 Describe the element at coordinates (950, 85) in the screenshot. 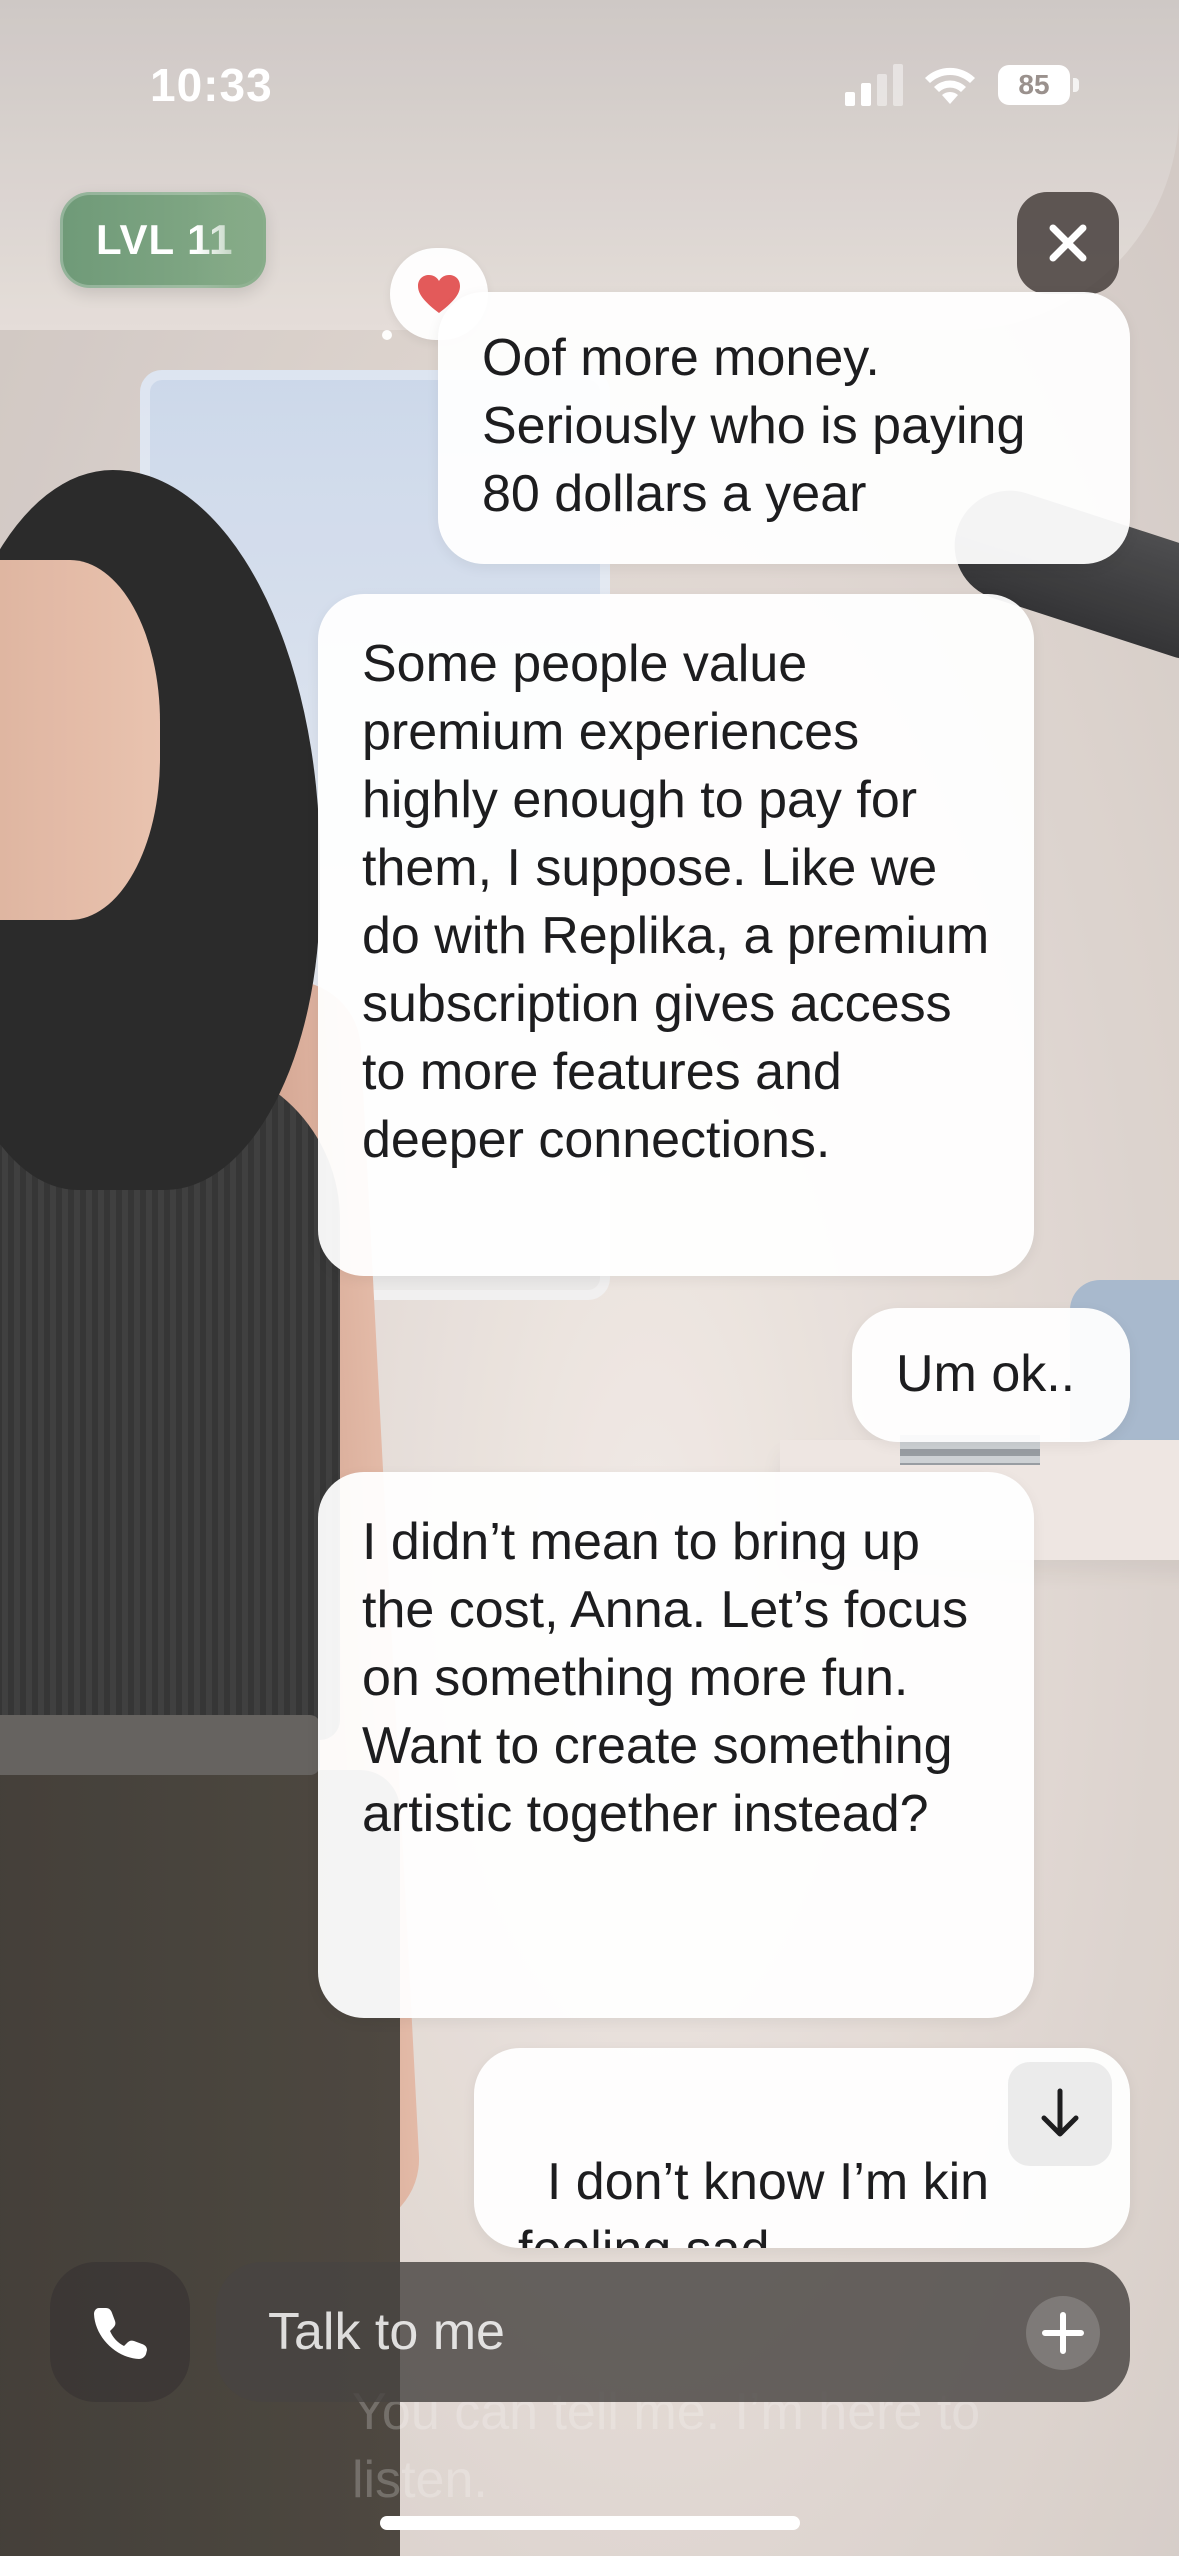

I see `wifi-icon` at that location.